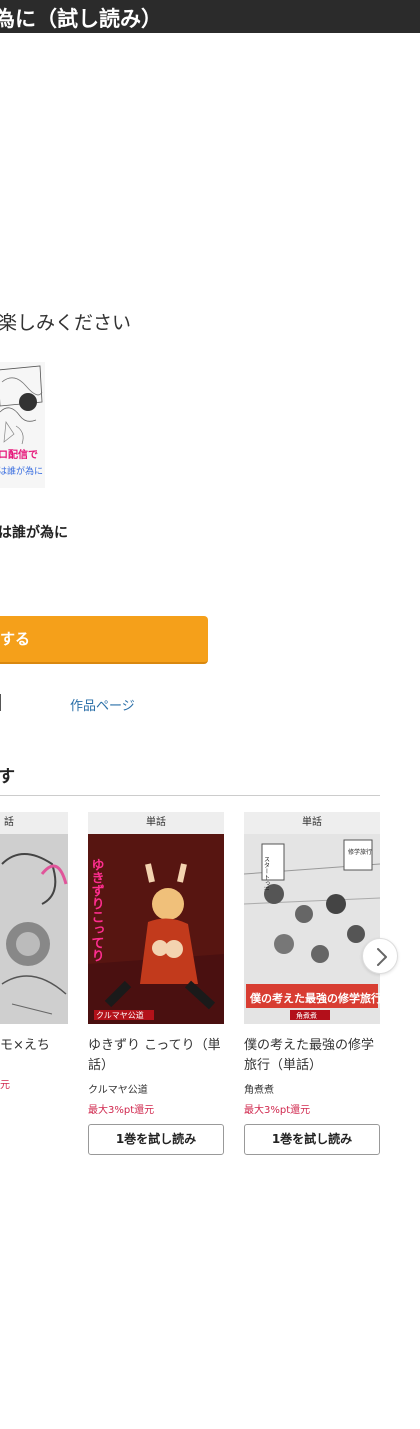 This screenshot has height=1429, width=420. What do you see at coordinates (19, 454) in the screenshot?
I see `thumb-logo-line-1: ロ配信で` at bounding box center [19, 454].